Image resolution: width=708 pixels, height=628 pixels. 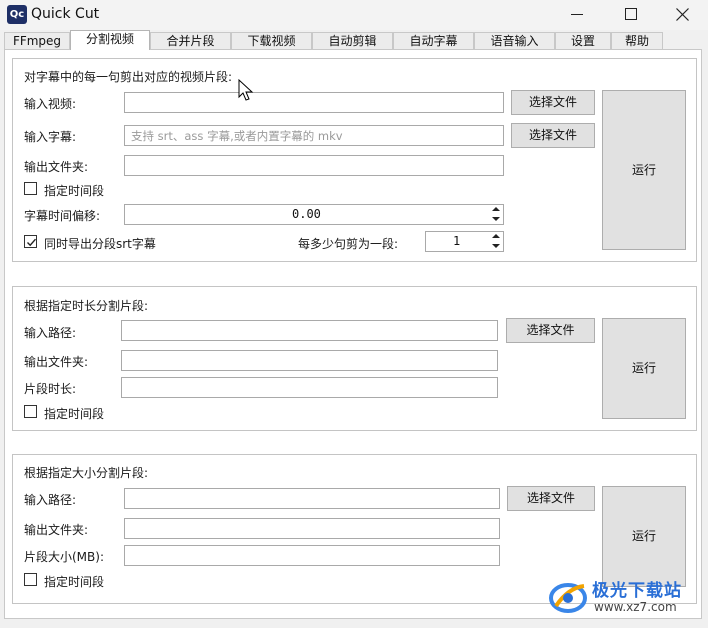 What do you see at coordinates (550, 330) in the screenshot?
I see `duration-select-file-button: 选择文件` at bounding box center [550, 330].